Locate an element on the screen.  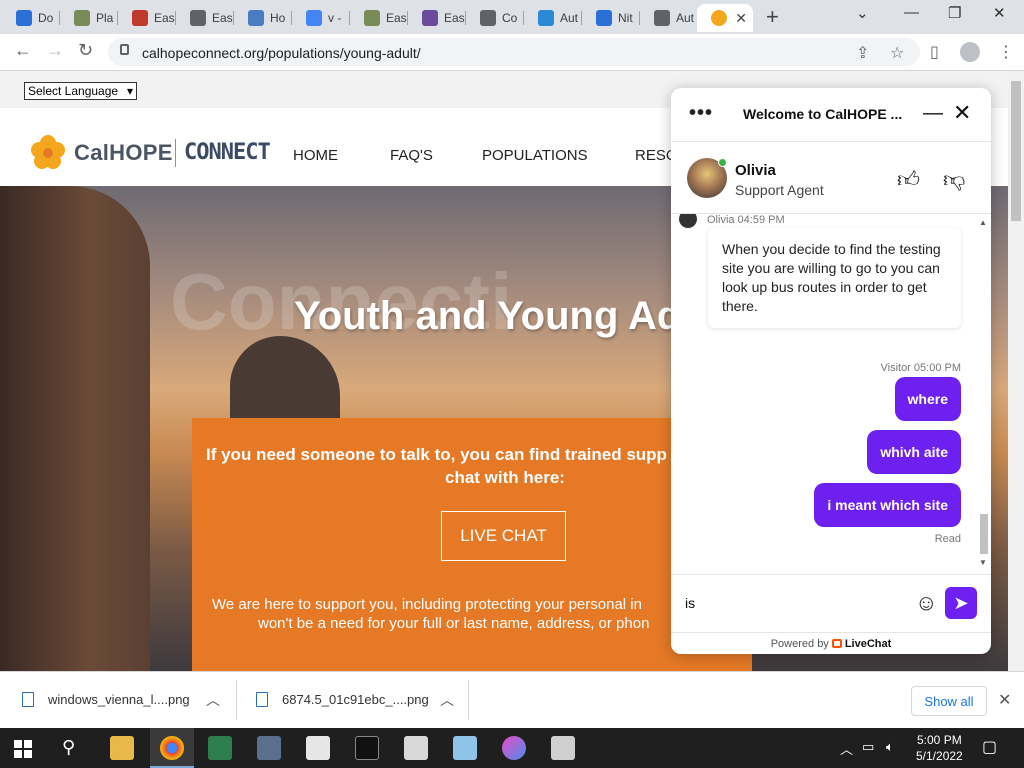
logo-connect: CONNECT is located at coordinates (227, 152).